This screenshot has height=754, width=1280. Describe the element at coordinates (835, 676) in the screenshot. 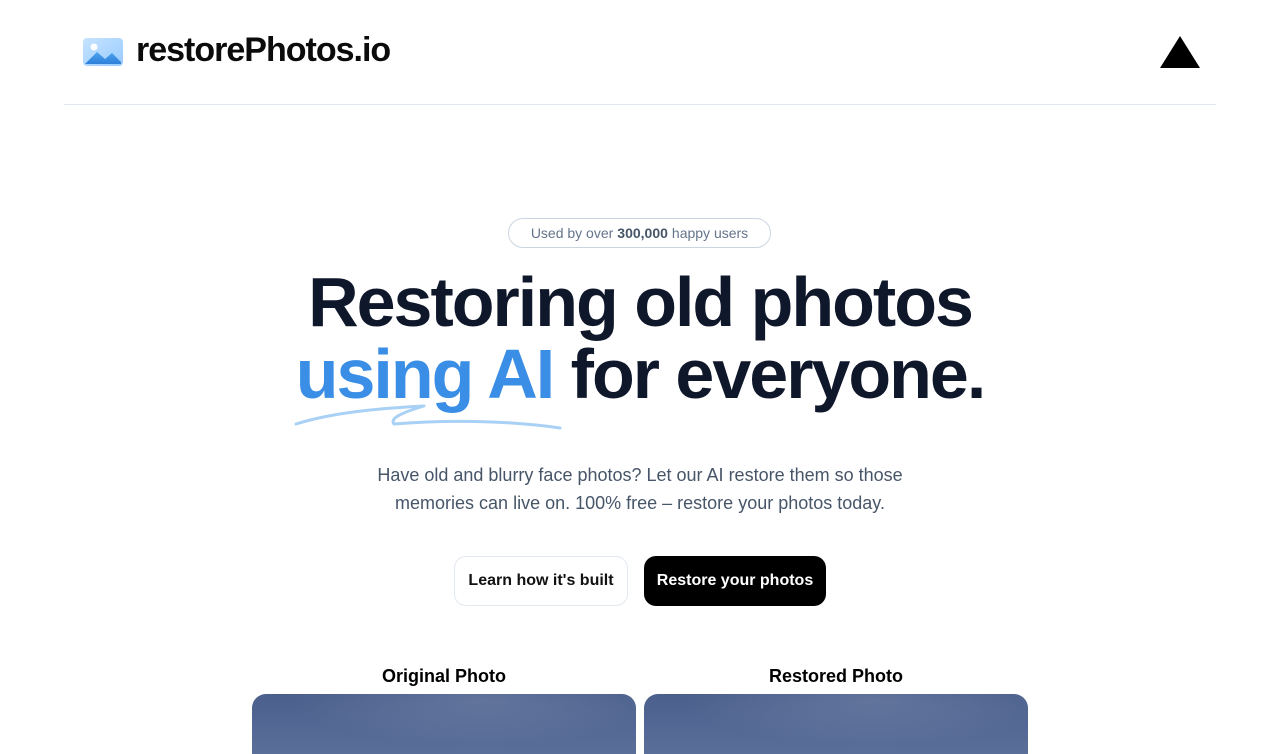

I see `restored-photo-label: Restored Photo` at that location.